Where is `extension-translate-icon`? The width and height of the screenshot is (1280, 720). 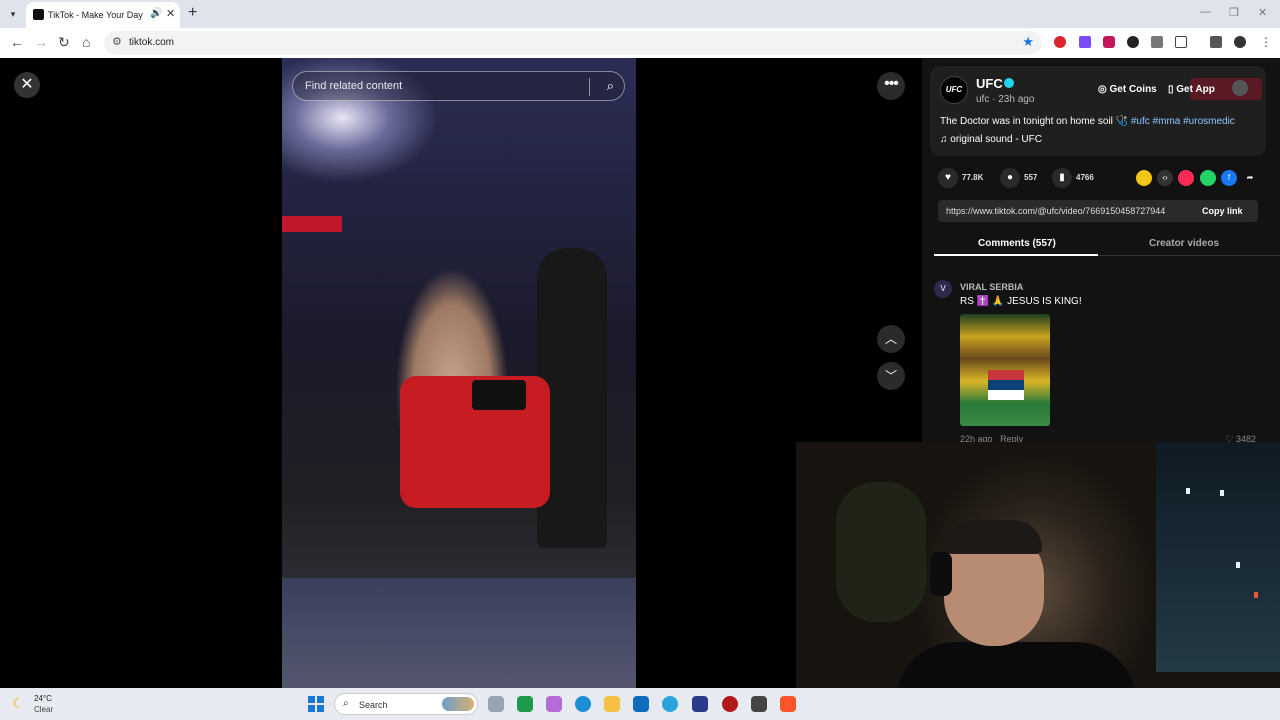 extension-translate-icon is located at coordinates (1157, 42).